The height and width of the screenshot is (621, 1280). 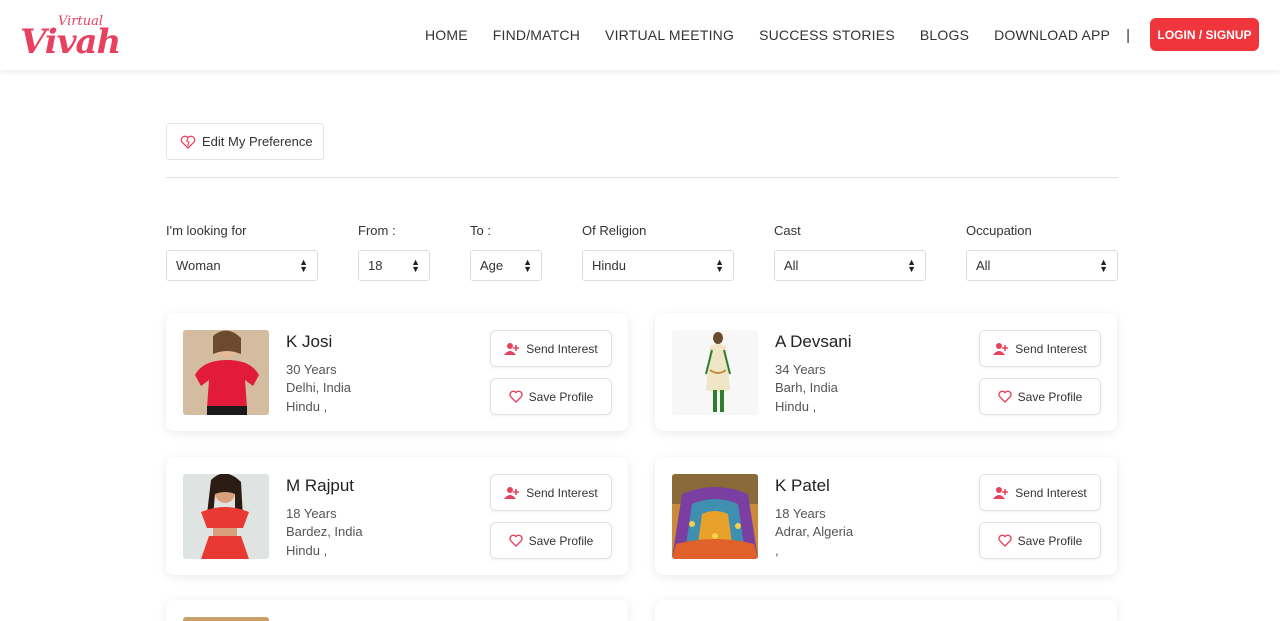 I want to click on to-age-select: Age ▲ ▼, so click(x=506, y=265).